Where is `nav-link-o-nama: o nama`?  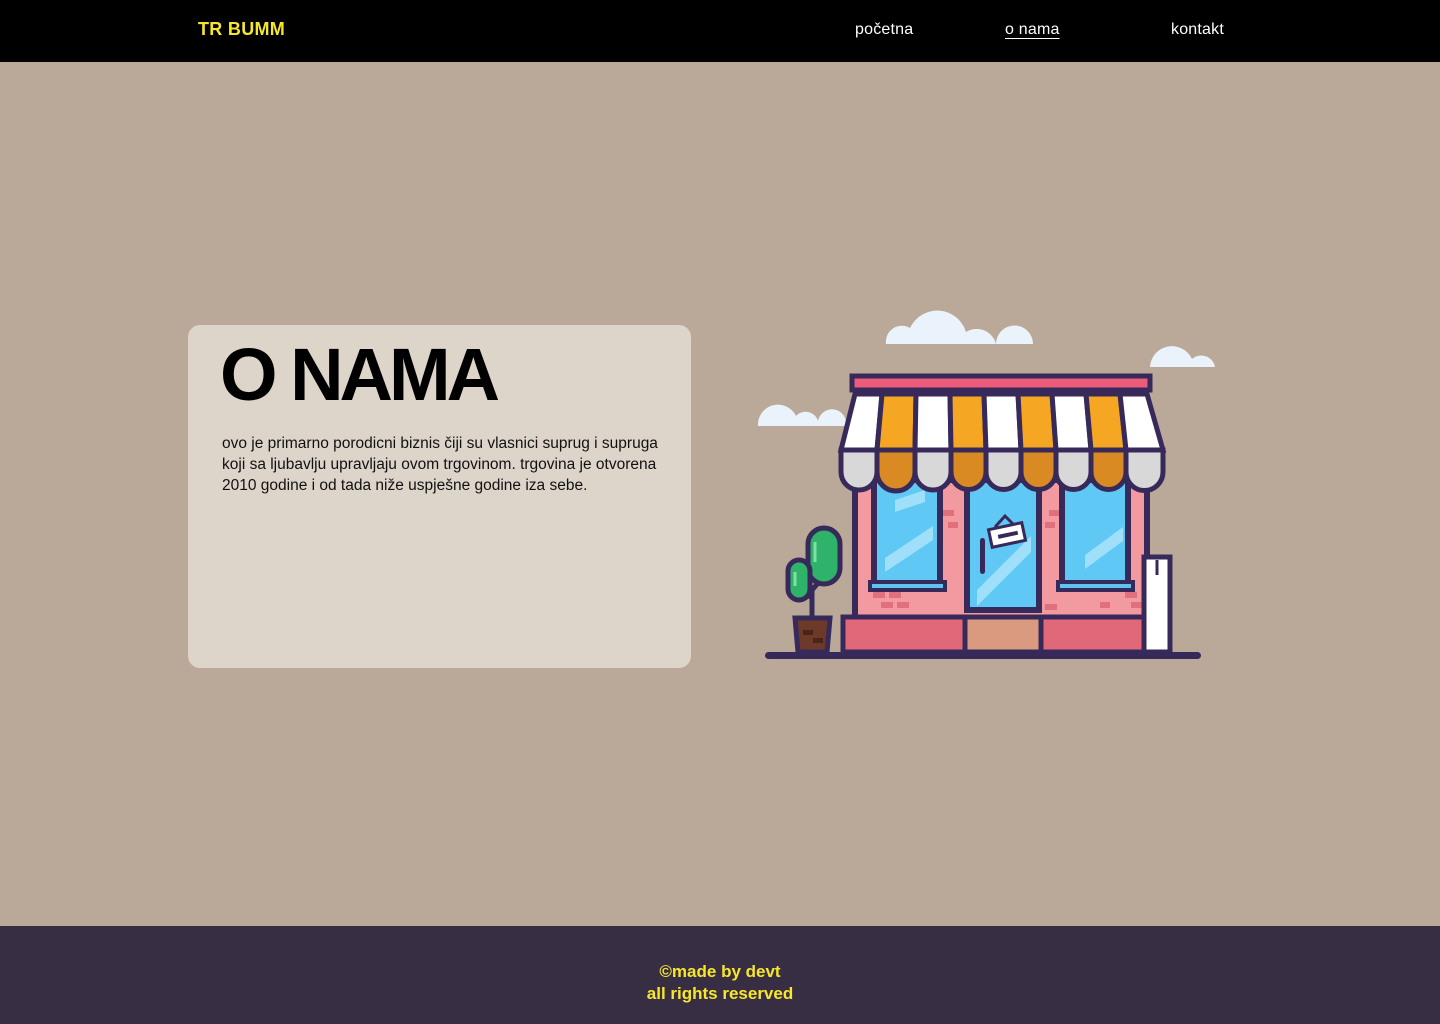 nav-link-o-nama: o nama is located at coordinates (1032, 30).